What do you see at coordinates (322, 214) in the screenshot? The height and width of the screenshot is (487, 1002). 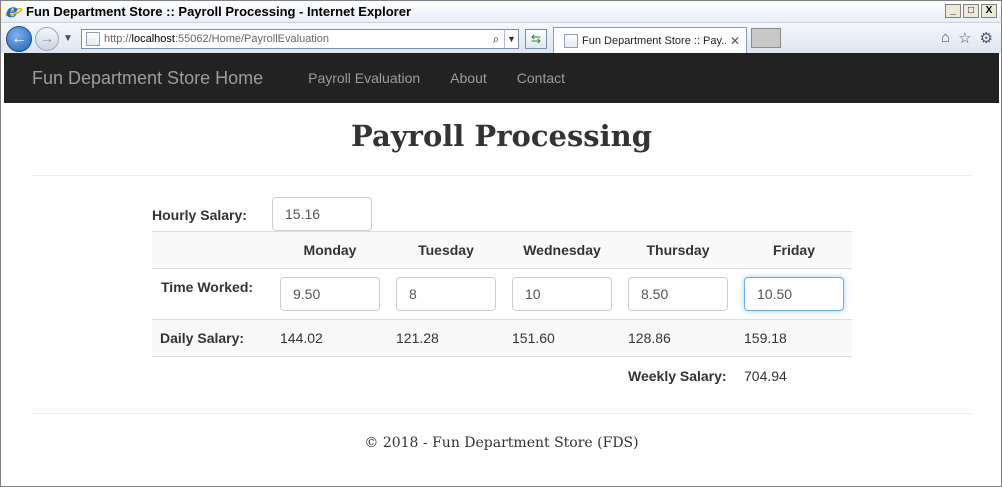 I see `hourly-salary-input: 15.16` at bounding box center [322, 214].